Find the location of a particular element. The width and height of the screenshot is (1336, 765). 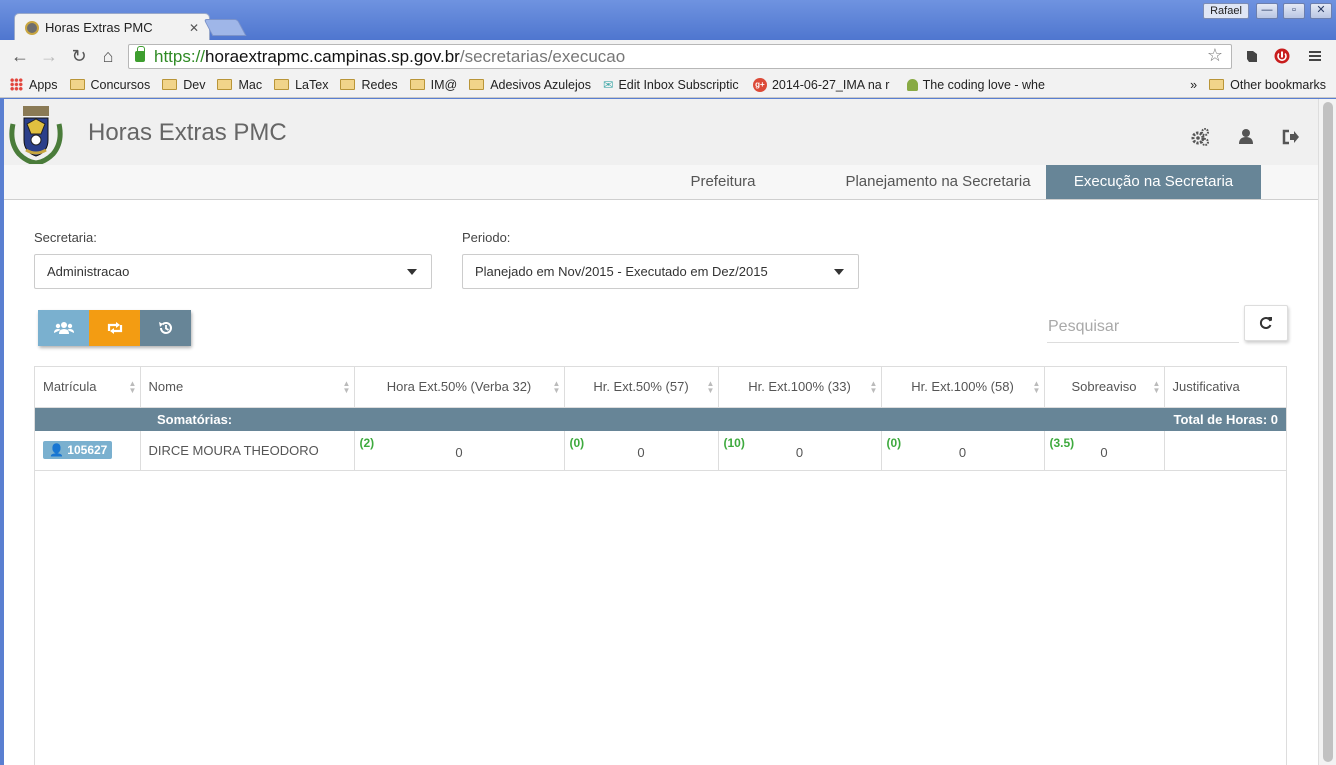

home-icon: ⌂ is located at coordinates (108, 56).